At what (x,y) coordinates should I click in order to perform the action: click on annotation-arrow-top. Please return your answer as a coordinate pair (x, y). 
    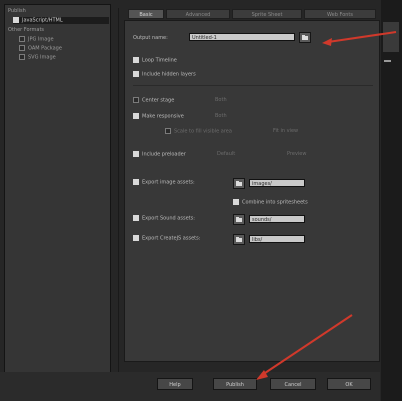
    Looking at the image, I should click on (362, 37).